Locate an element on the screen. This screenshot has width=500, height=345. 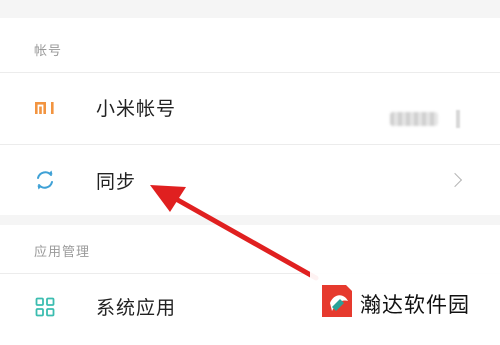
watermark-text: 瀚达软件园 is located at coordinates (415, 305).